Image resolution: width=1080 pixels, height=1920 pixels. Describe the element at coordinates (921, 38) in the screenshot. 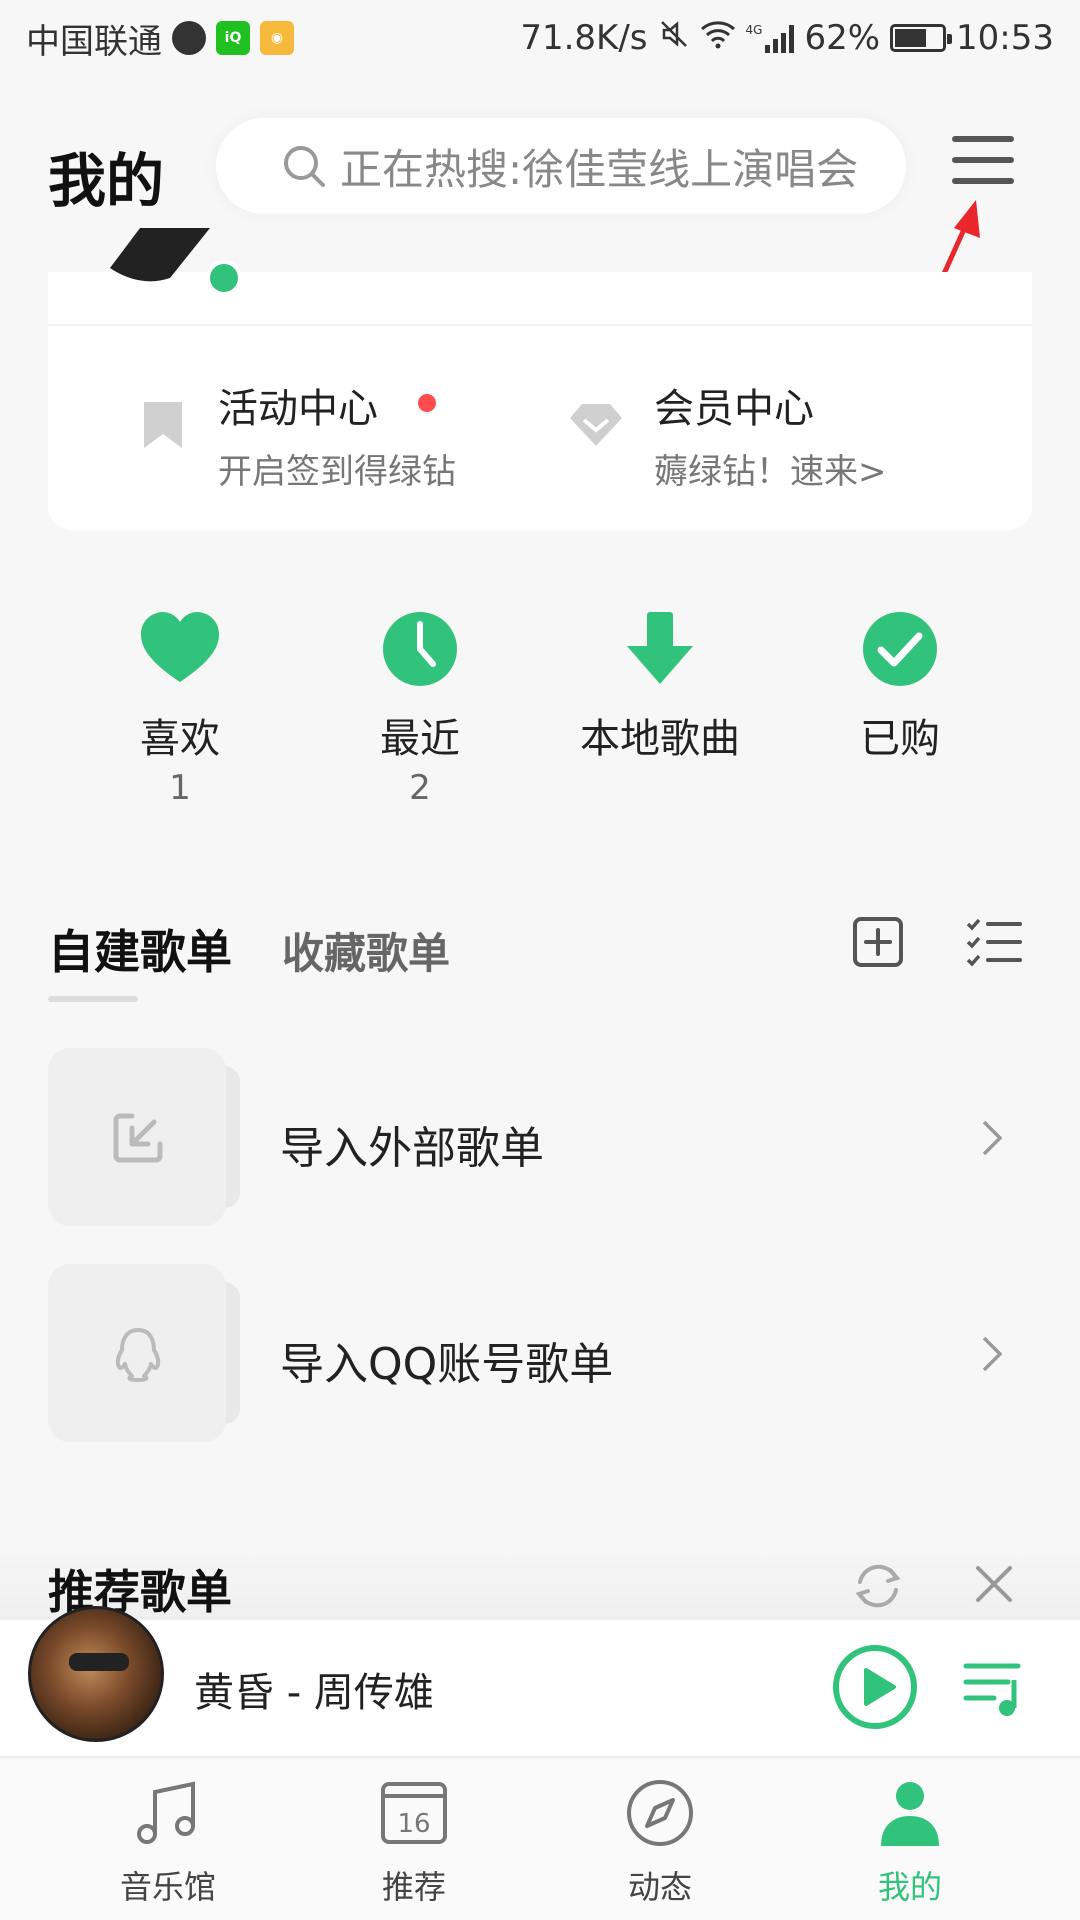

I see `battery-icon` at that location.